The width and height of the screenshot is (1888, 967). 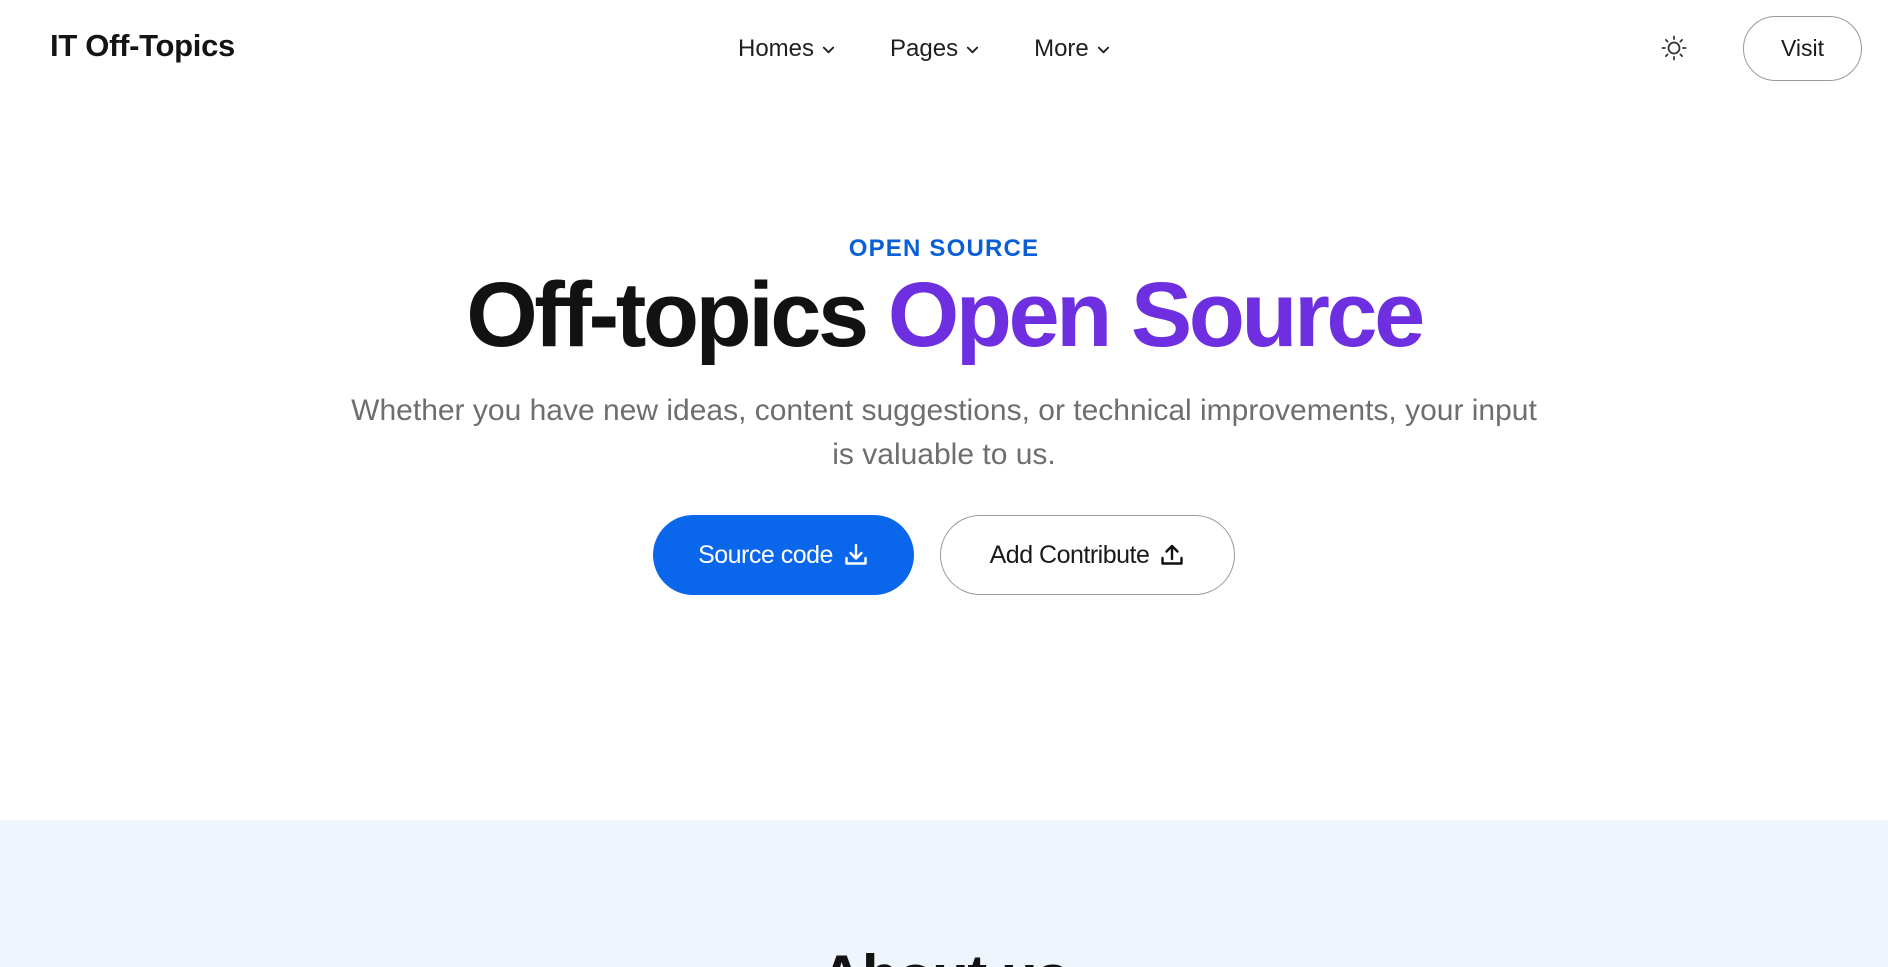 I want to click on hero-title-accent: Open Source, so click(x=1156, y=315).